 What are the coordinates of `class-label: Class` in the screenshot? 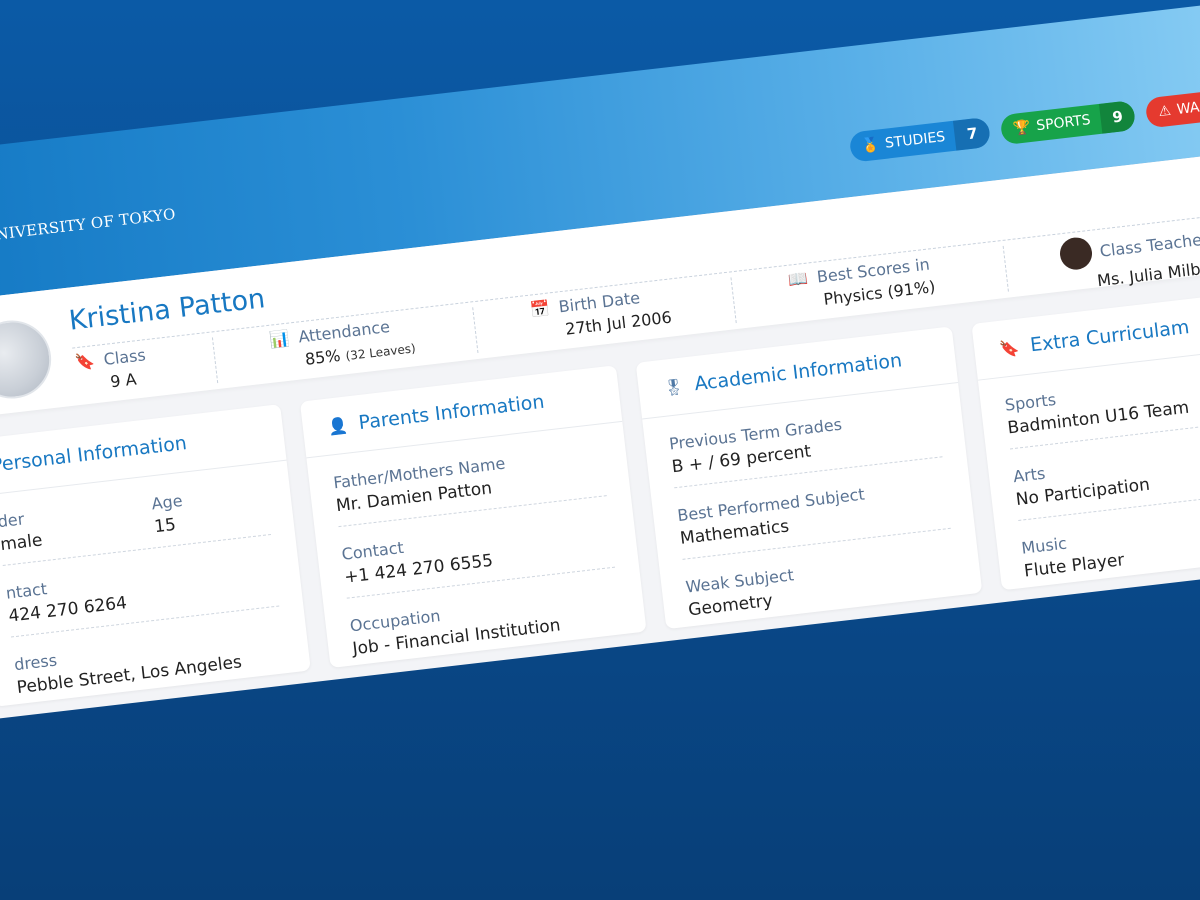 It's located at (124, 357).